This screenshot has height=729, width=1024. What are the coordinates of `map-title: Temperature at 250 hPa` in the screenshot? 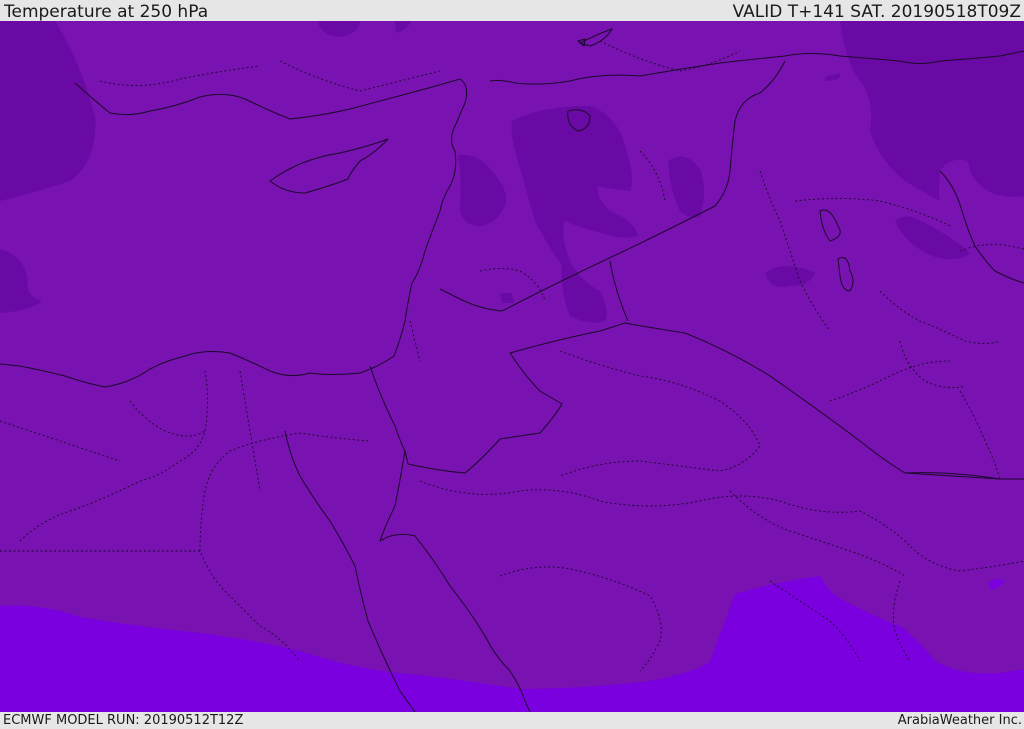 It's located at (106, 12).